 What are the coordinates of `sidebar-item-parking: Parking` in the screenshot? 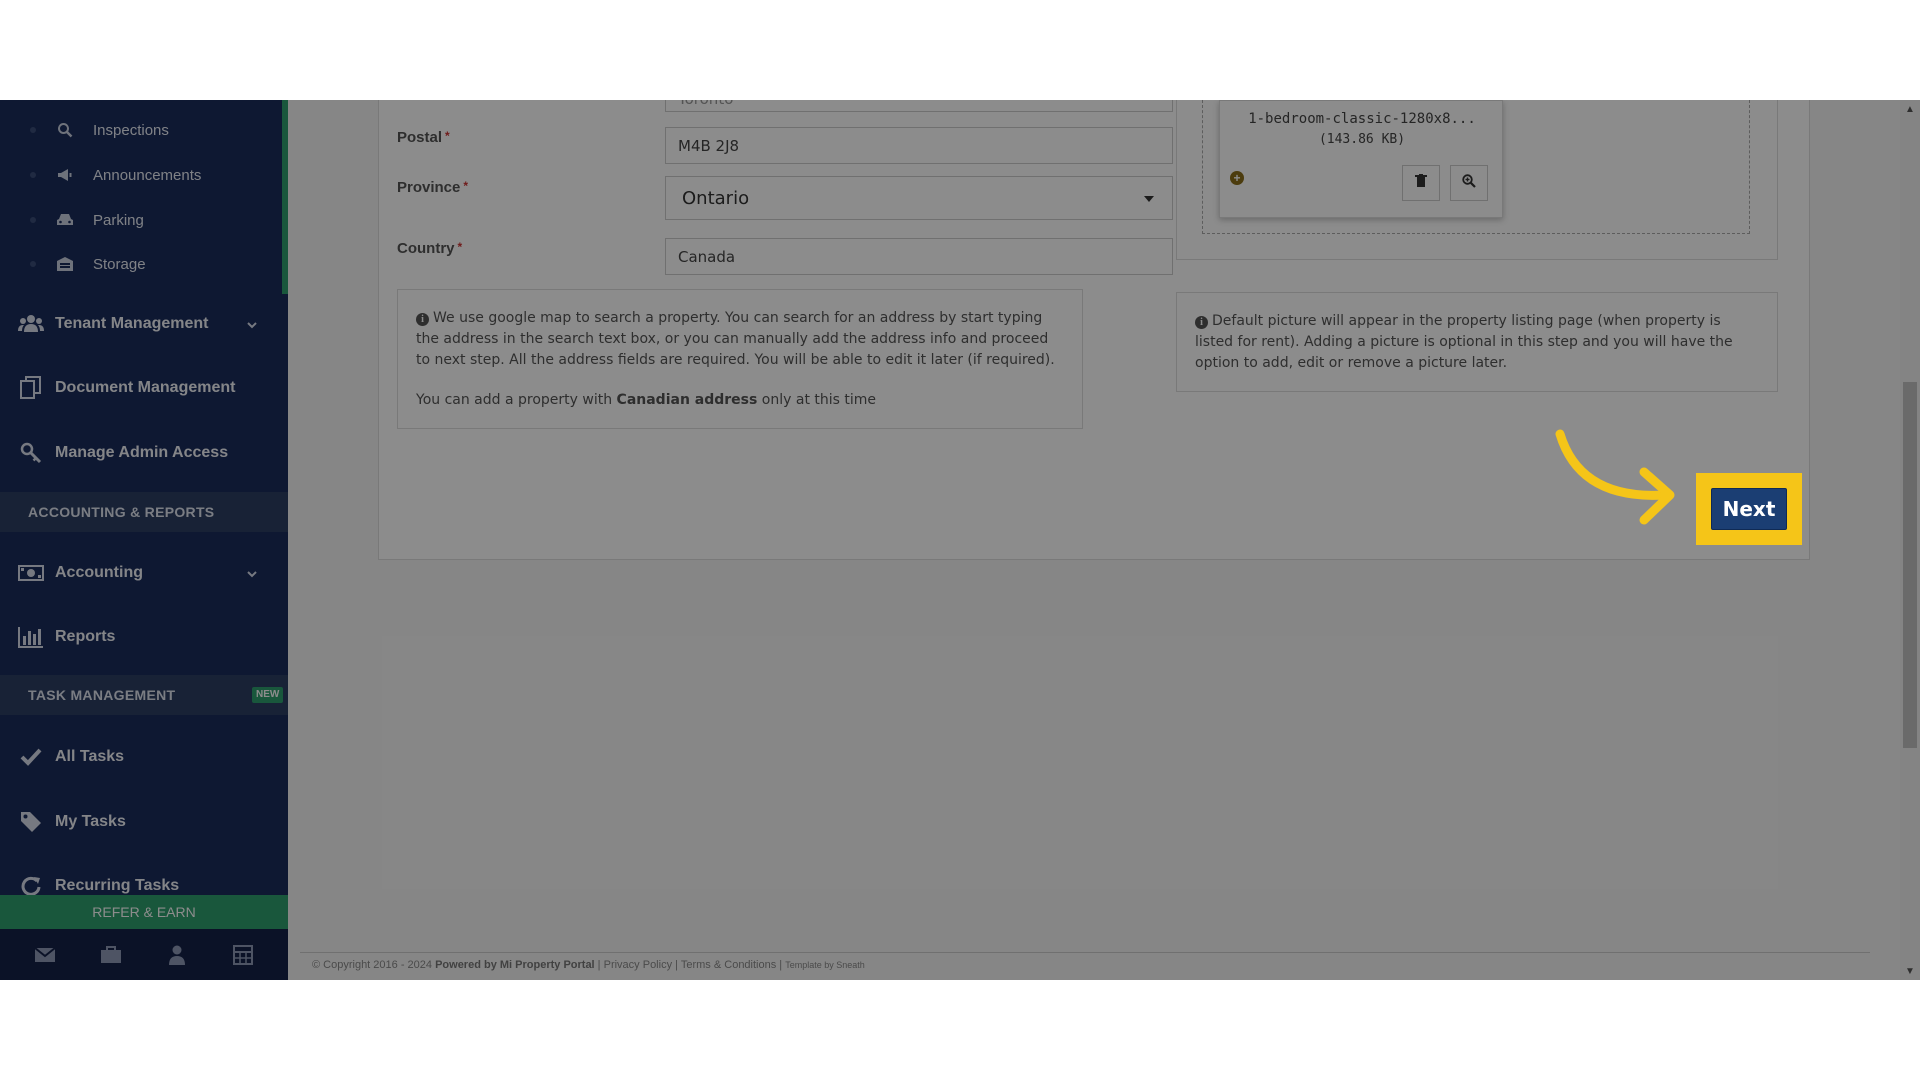 It's located at (141, 220).